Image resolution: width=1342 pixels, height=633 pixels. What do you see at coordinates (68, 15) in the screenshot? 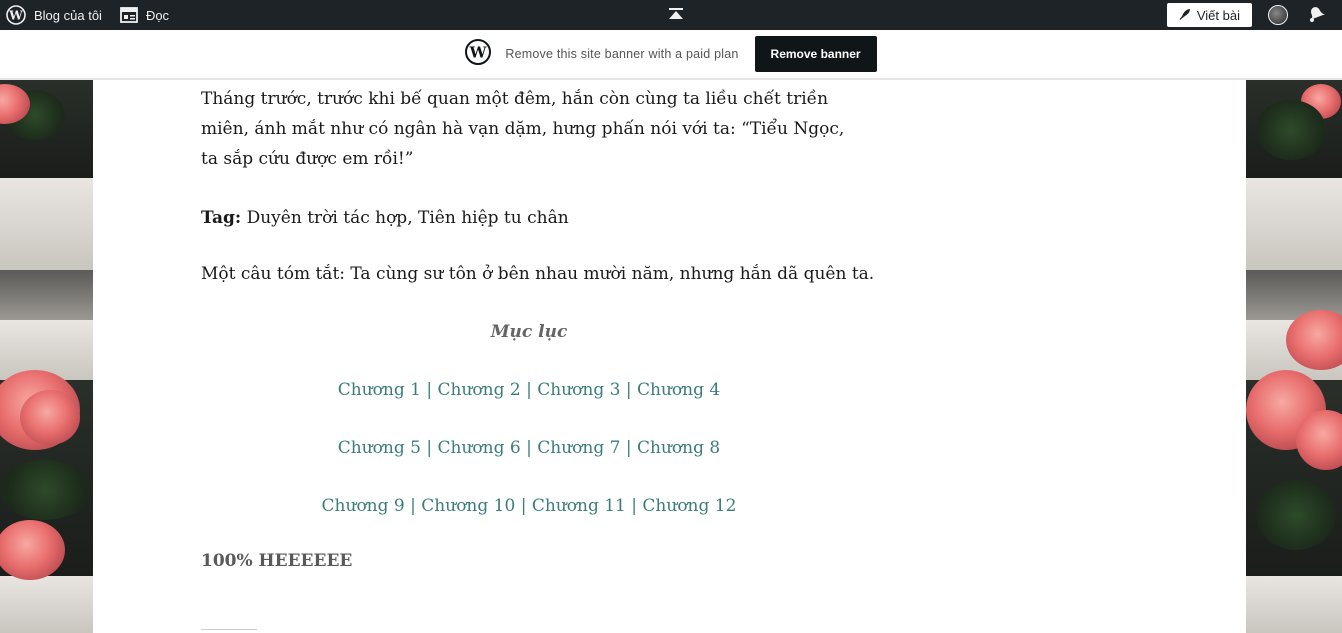
I see `my-blog-label: Blog của tôi` at bounding box center [68, 15].